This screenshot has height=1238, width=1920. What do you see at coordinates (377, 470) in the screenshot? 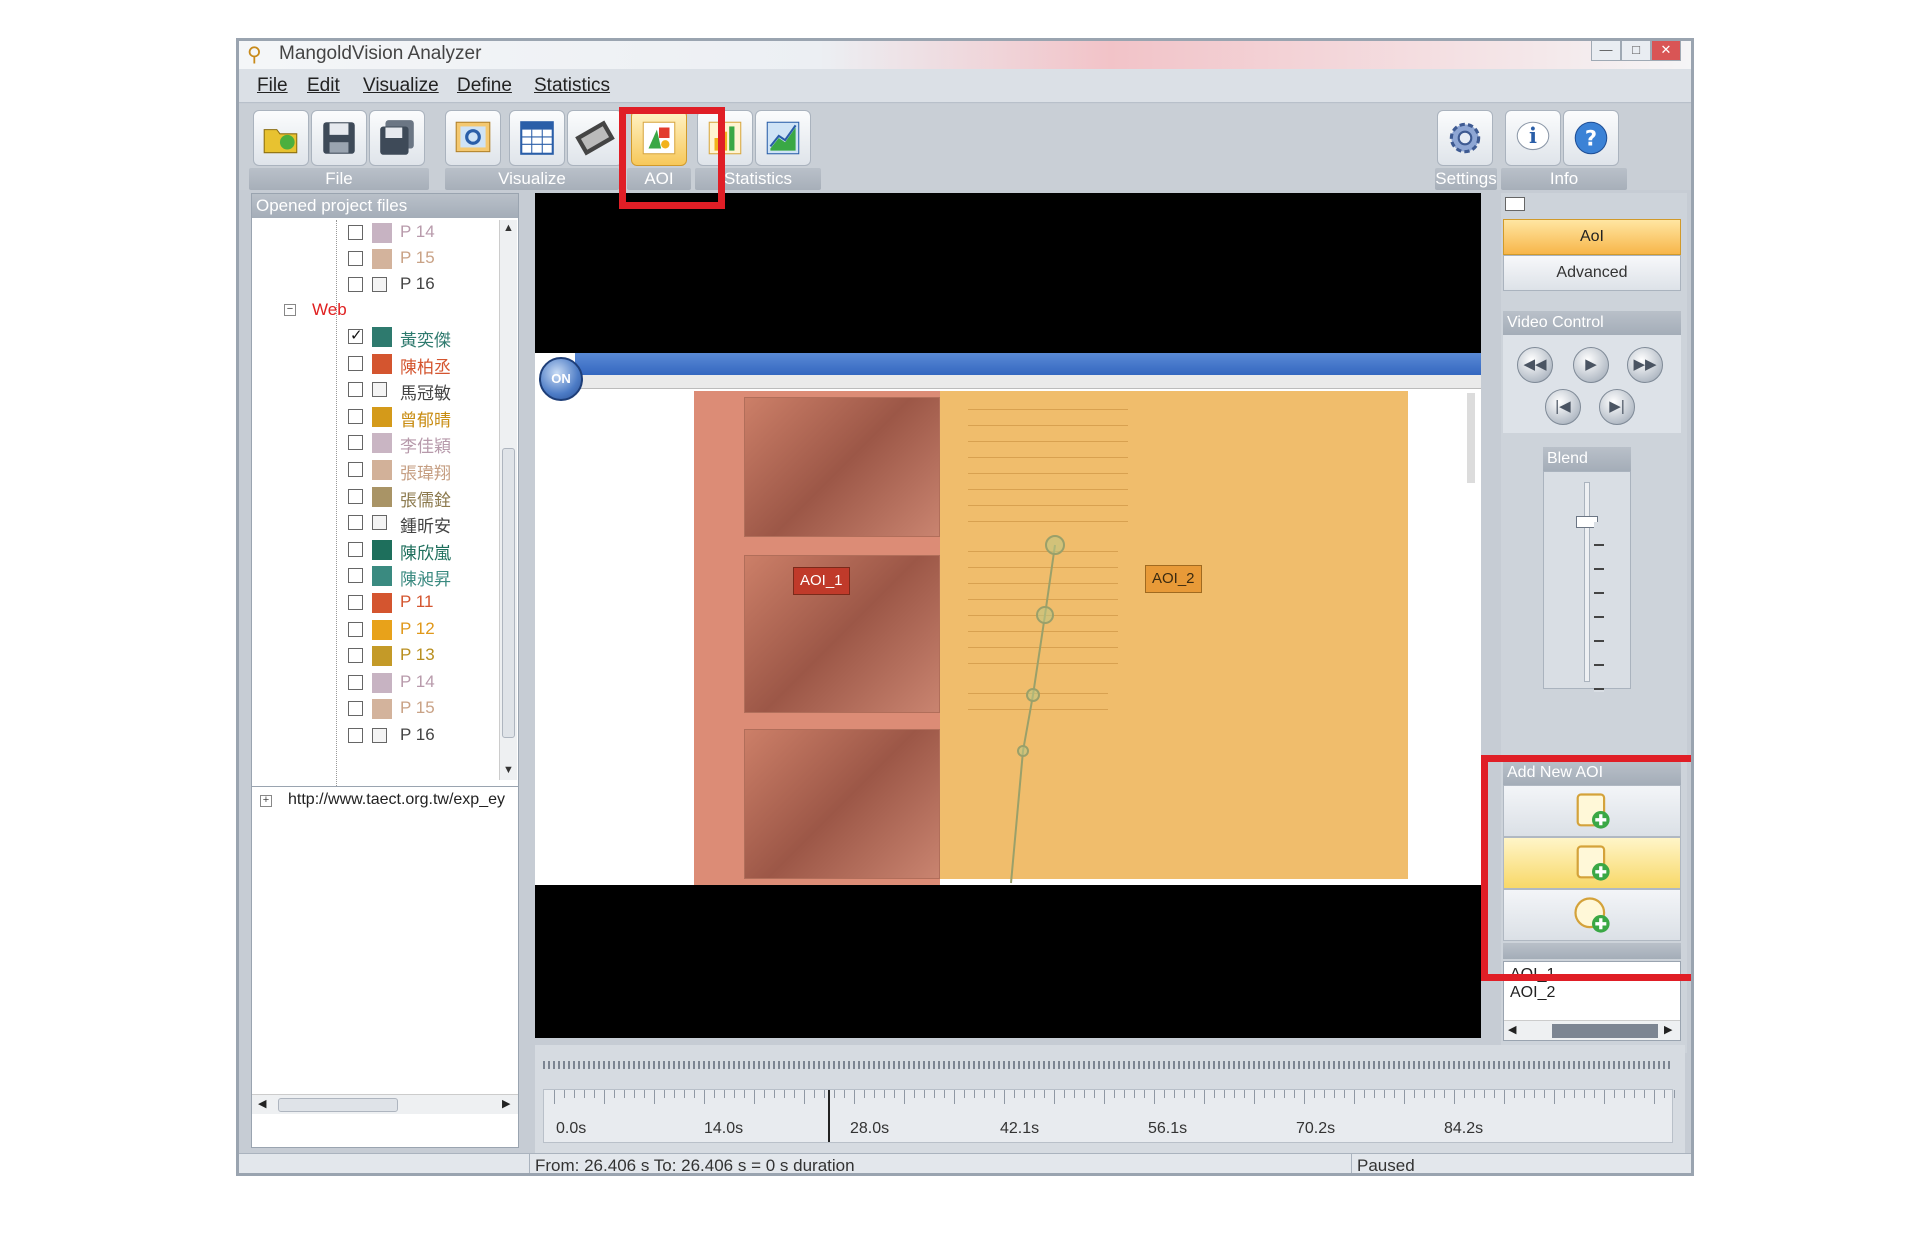
I see `tree-item: 張瑋翔` at bounding box center [377, 470].